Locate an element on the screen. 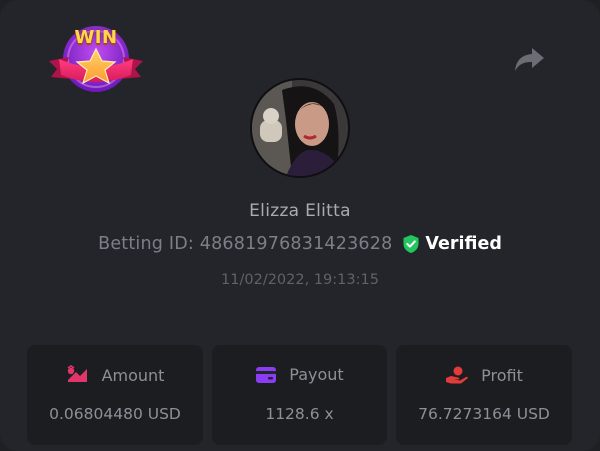  stat-value: 1128.6 x is located at coordinates (299, 414).